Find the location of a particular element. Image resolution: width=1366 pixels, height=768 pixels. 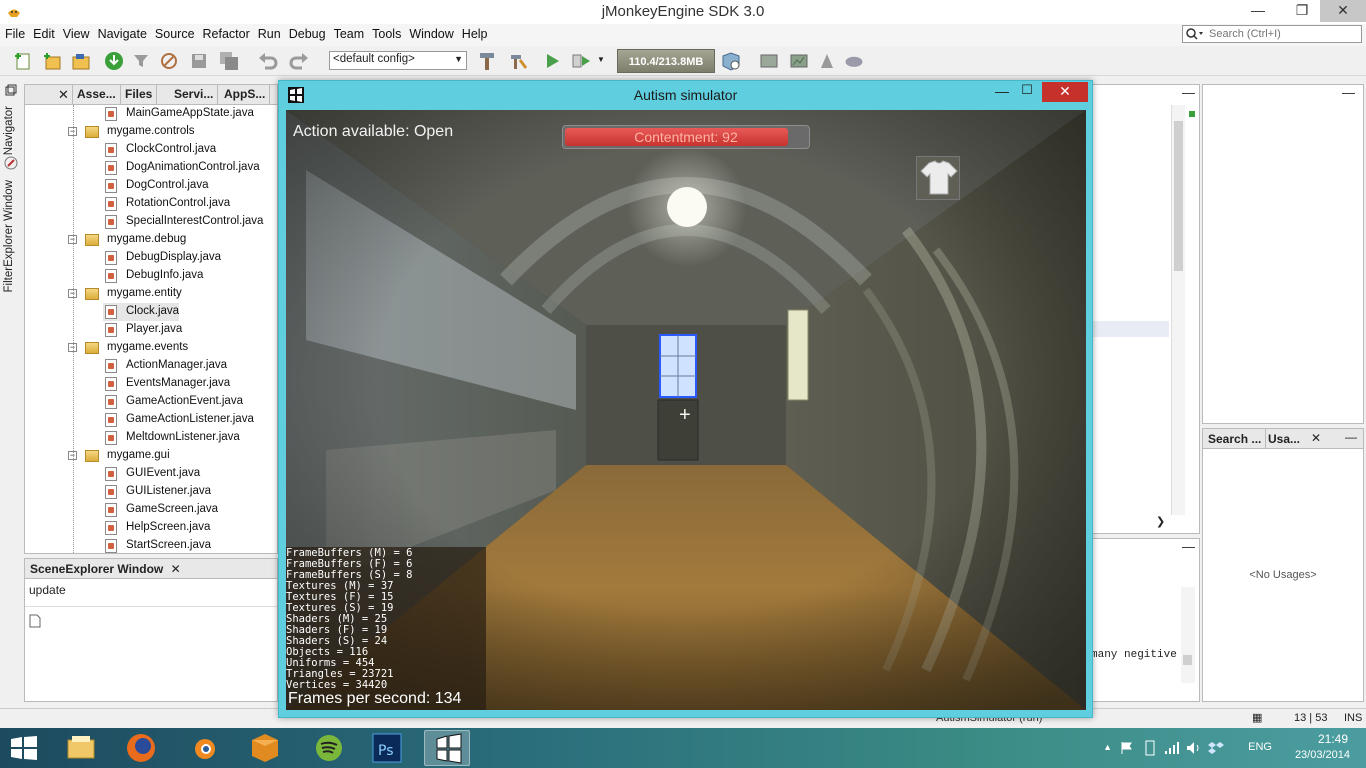

action-center-flag-icon is located at coordinates (1127, 748).